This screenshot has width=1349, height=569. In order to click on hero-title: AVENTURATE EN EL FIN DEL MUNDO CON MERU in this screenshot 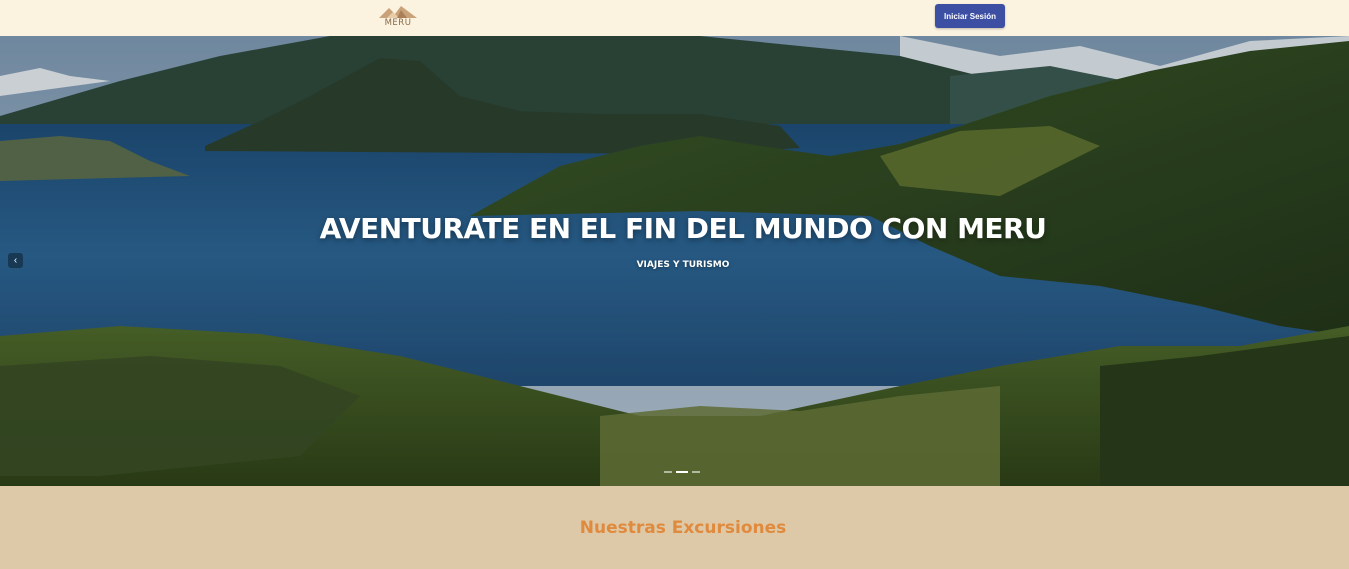, I will do `click(683, 228)`.